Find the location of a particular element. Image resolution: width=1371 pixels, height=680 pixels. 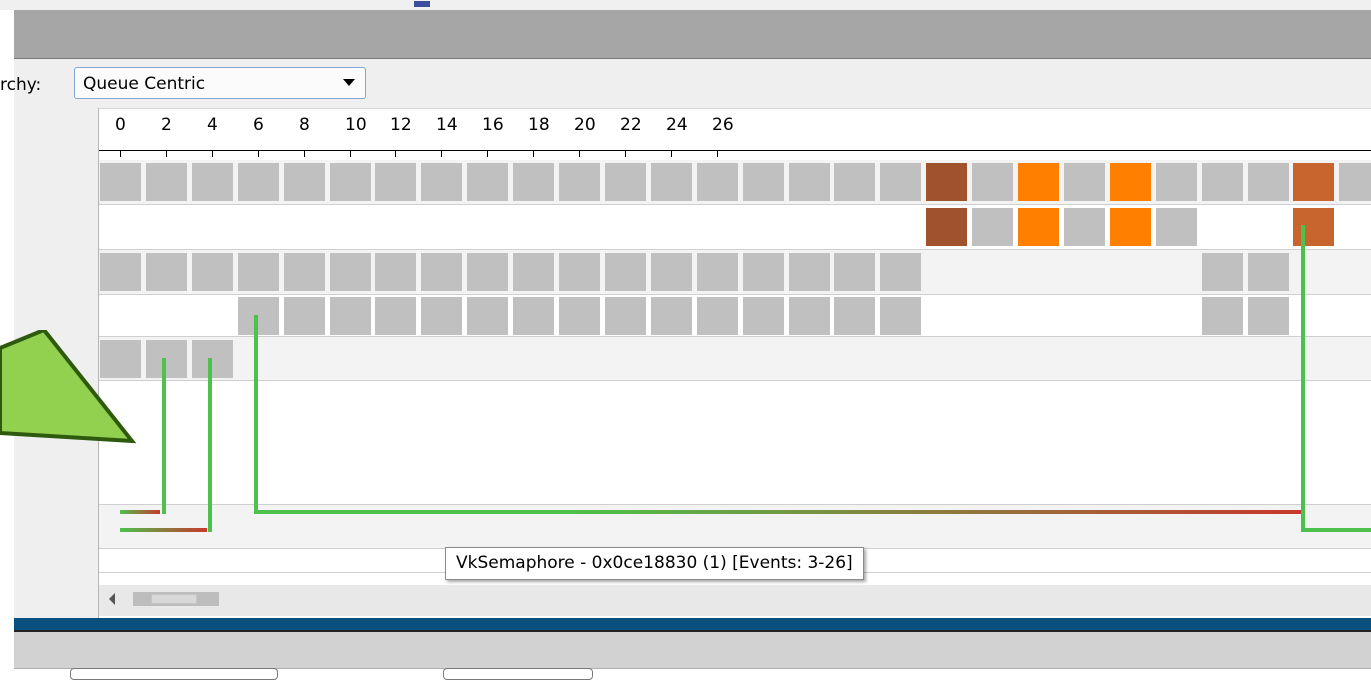

chevron-down-icon is located at coordinates (349, 82).